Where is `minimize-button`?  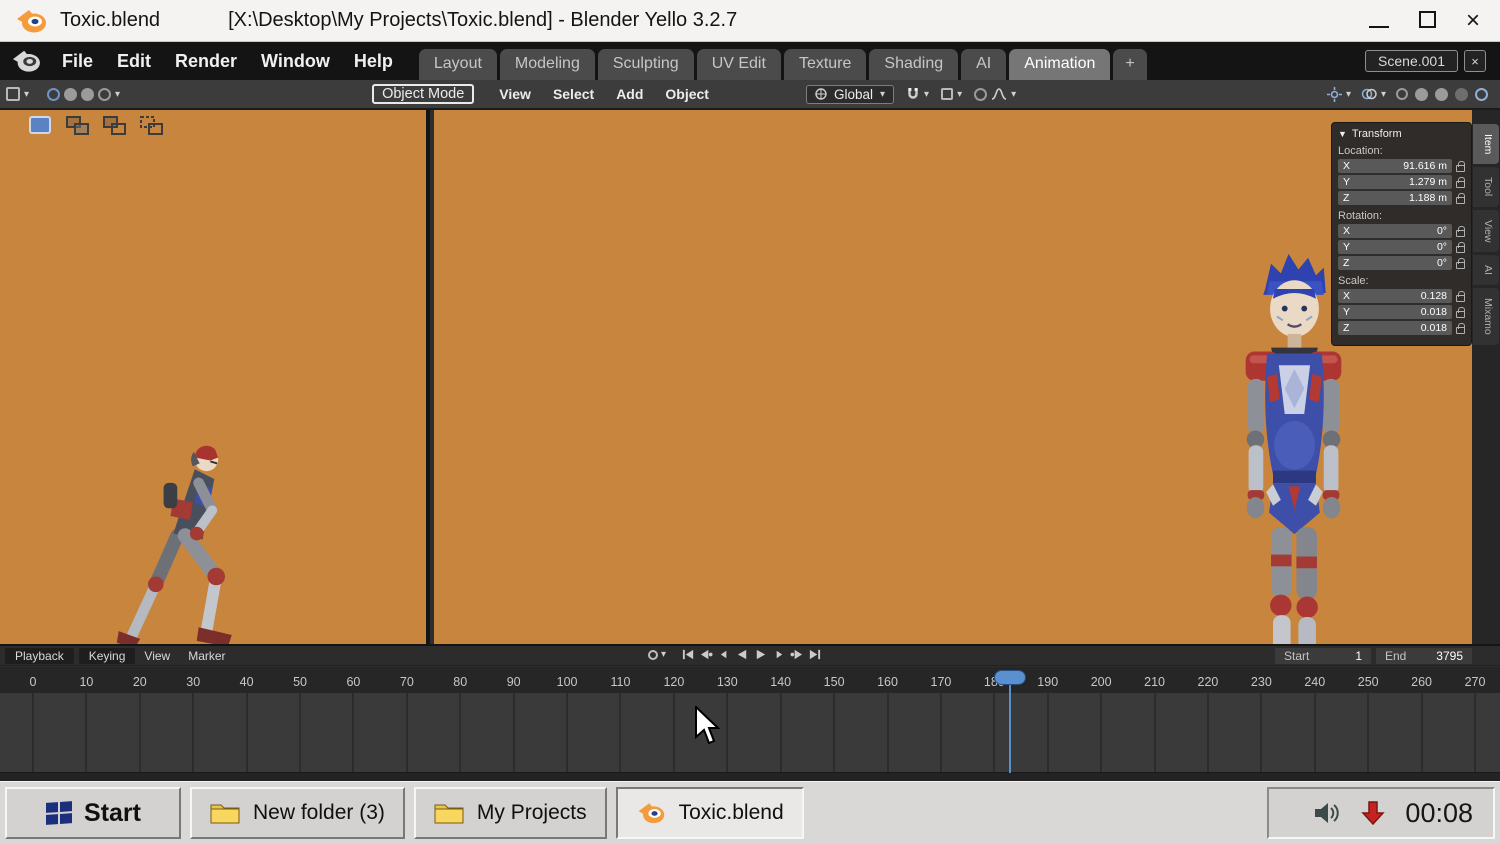 minimize-button is located at coordinates (1378, 21).